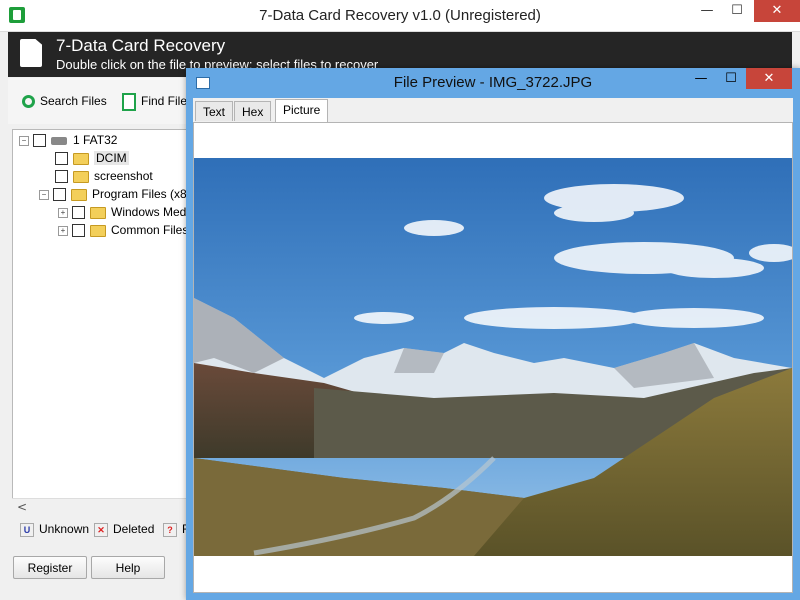  Describe the element at coordinates (59, 140) in the screenshot. I see `drive-icon` at that location.